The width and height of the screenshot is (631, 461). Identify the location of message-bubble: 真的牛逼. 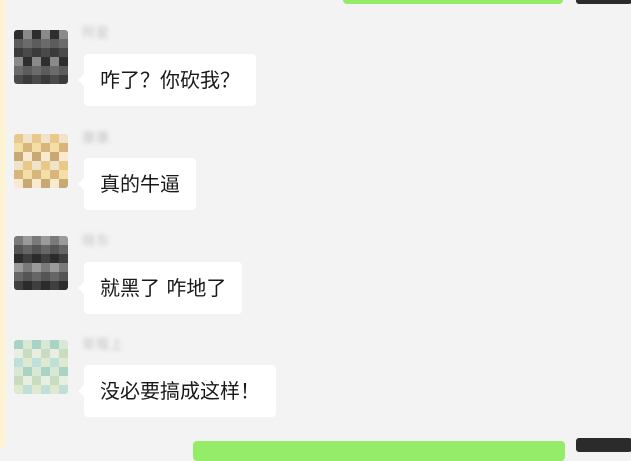
(137, 184).